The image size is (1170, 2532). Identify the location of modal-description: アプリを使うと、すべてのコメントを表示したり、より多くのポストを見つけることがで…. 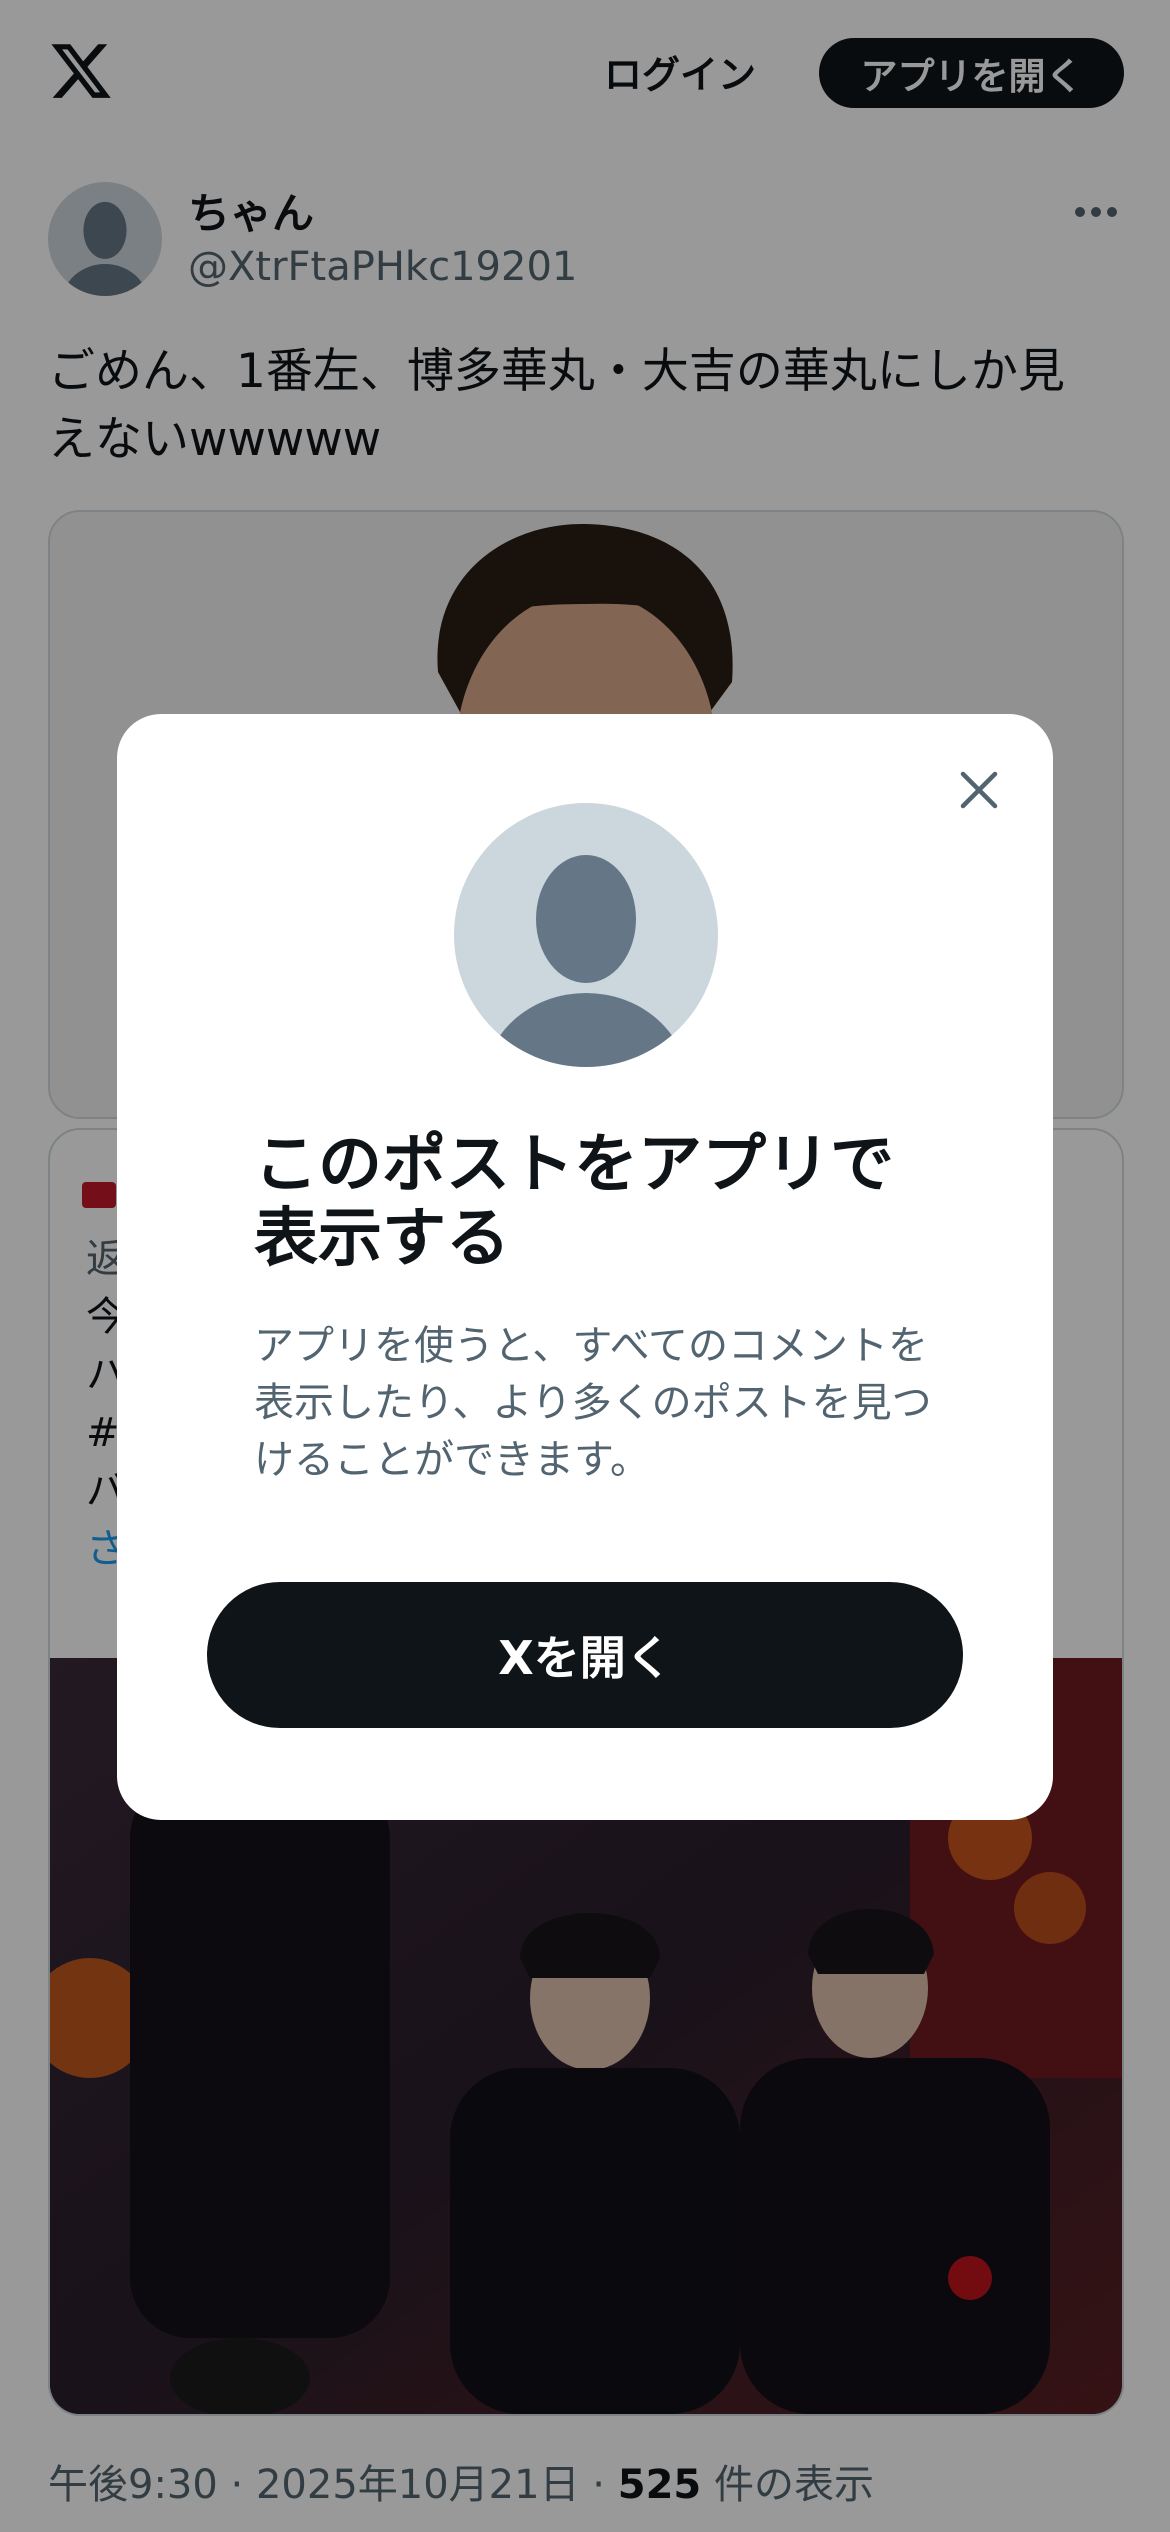
(593, 1403).